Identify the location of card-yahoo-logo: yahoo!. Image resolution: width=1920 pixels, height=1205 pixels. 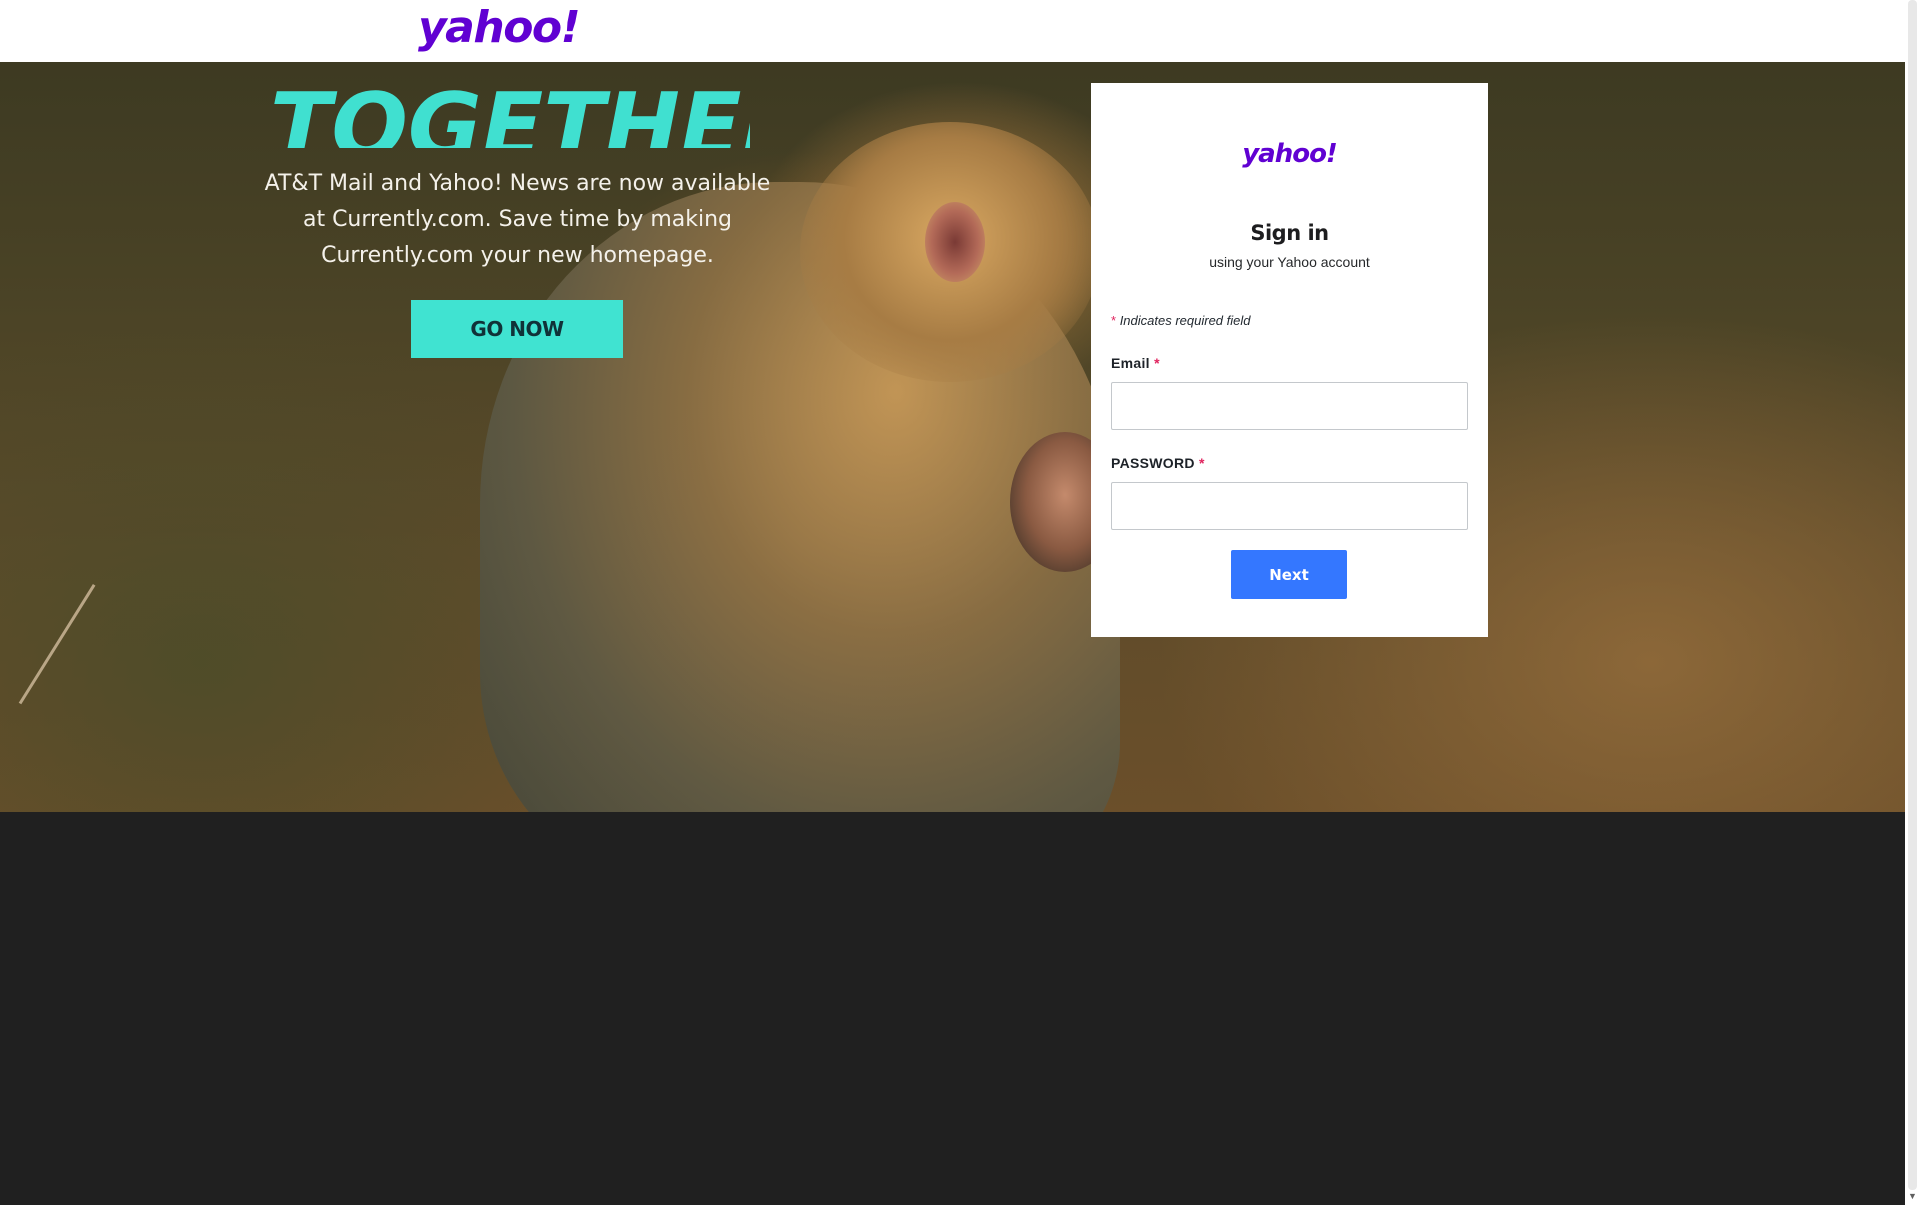
(1290, 154).